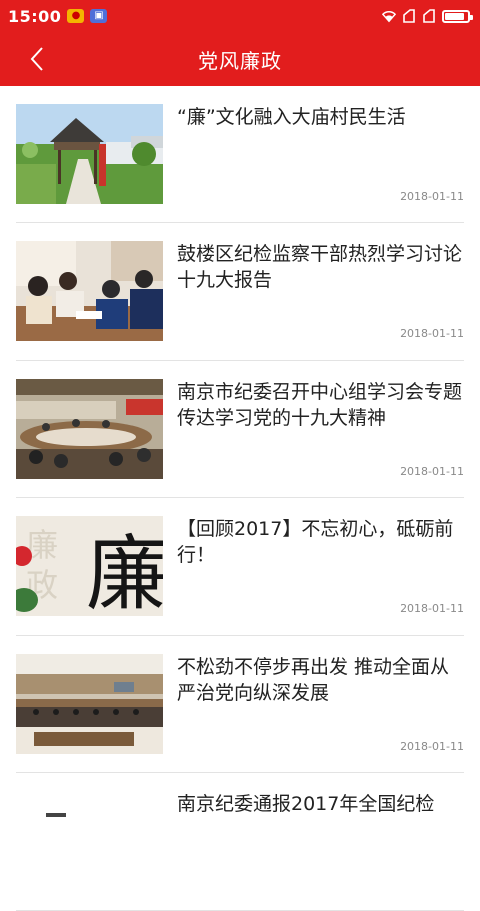 The width and height of the screenshot is (480, 911). I want to click on header-bar: 党风廉政, so click(240, 59).